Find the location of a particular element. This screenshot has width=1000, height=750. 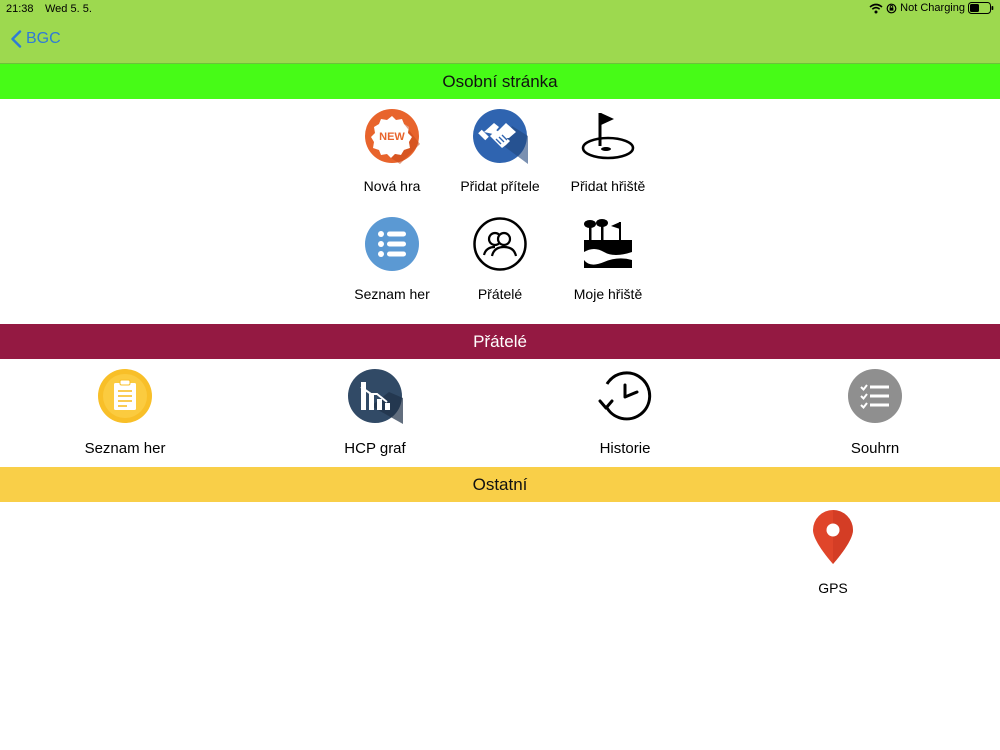

tile-add-friend: Přidat přítele is located at coordinates (500, 151).